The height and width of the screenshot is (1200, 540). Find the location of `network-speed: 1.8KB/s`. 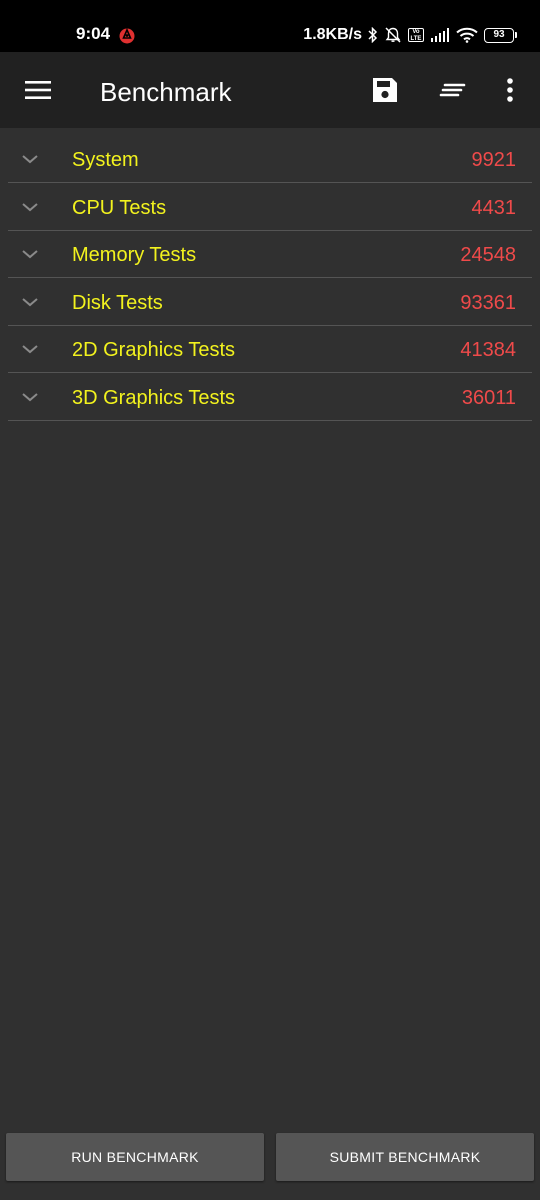

network-speed: 1.8KB/s is located at coordinates (332, 34).